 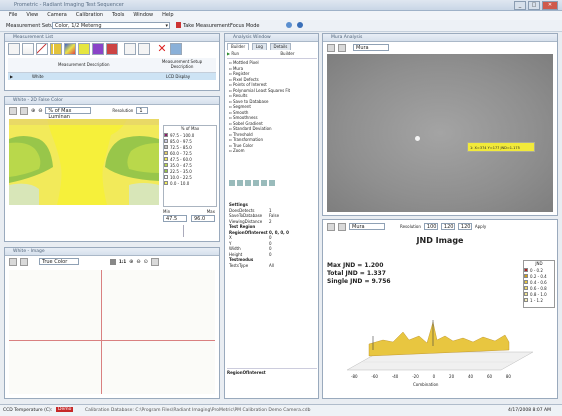 I want to click on resolution-input: 100, so click(x=430, y=226).